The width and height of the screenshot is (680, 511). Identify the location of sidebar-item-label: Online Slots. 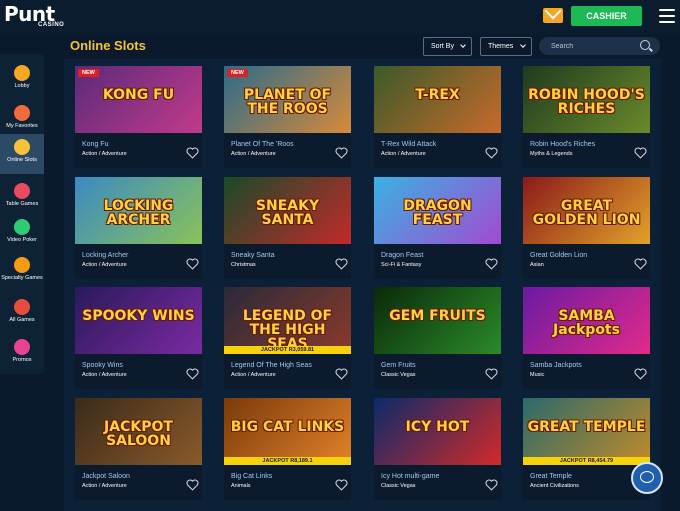
(22, 160).